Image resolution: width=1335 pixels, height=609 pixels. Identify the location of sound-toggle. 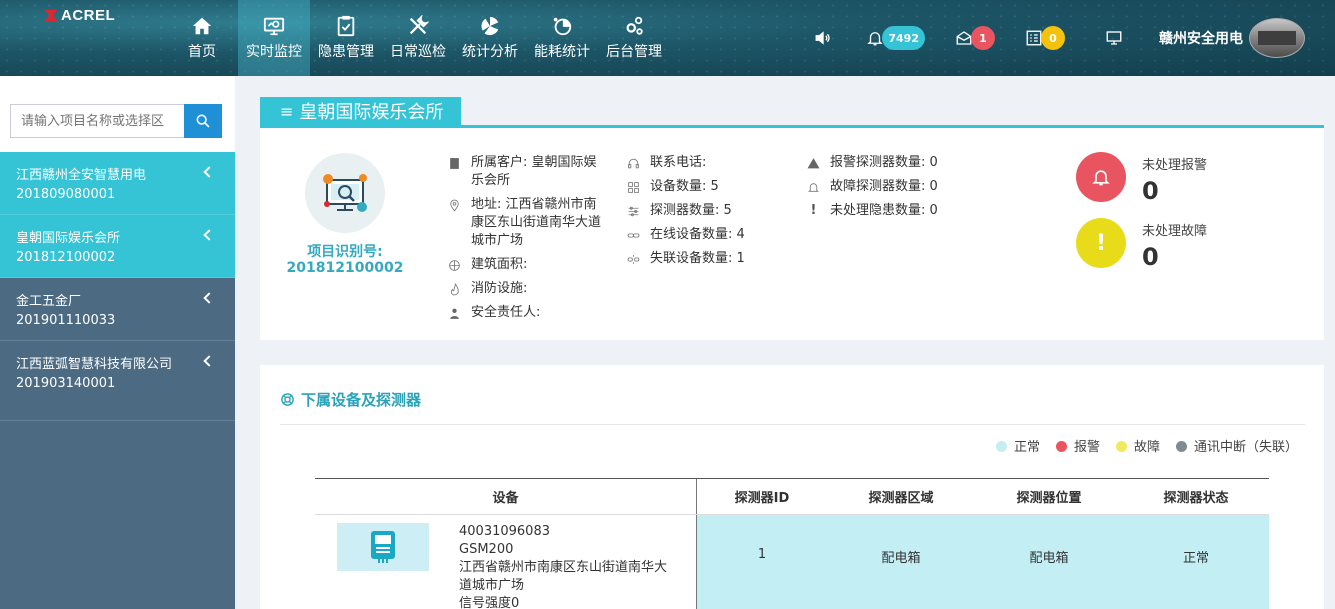
(823, 38).